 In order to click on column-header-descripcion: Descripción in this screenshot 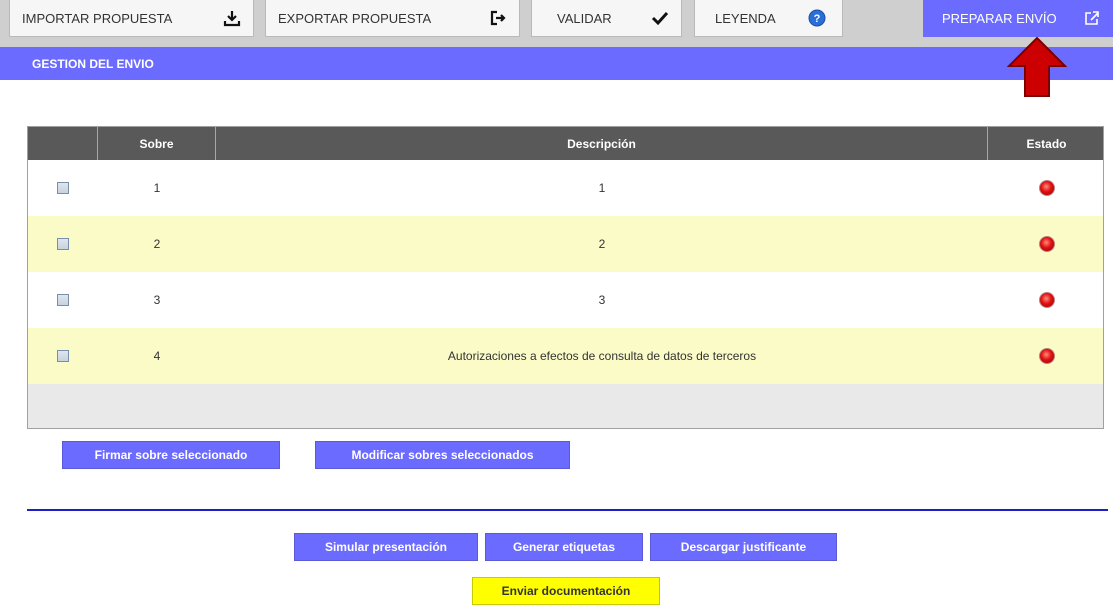, I will do `click(602, 143)`.